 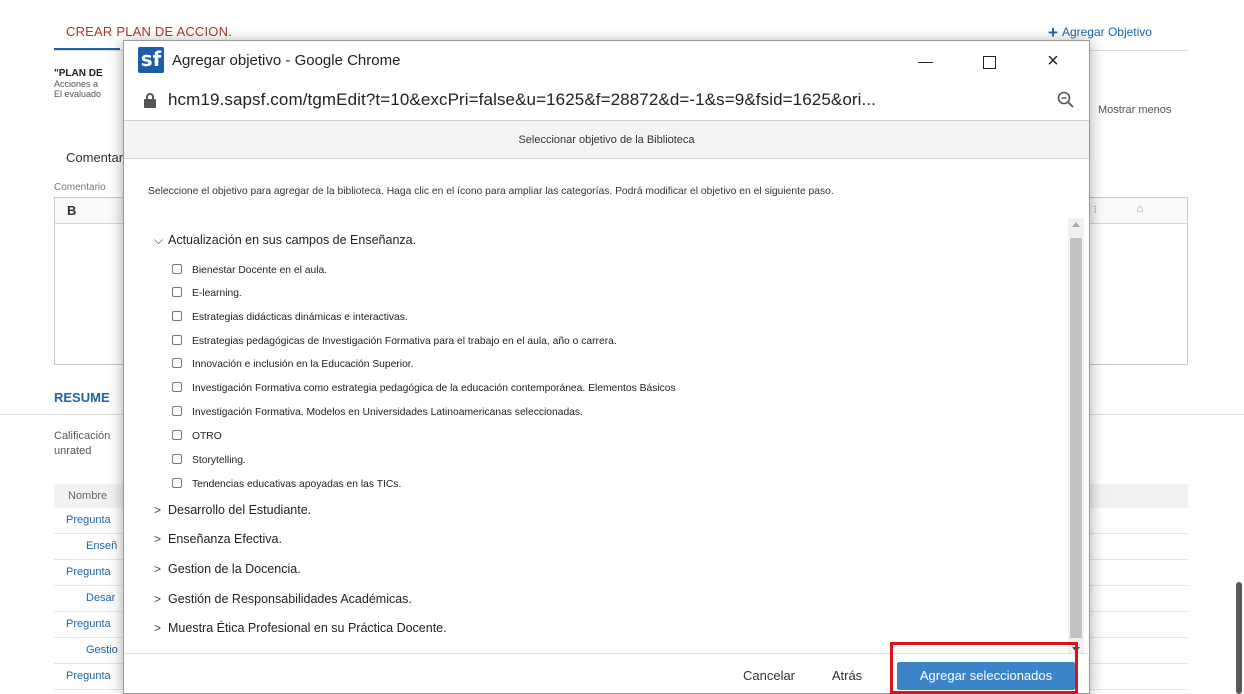 What do you see at coordinates (78, 94) in the screenshot?
I see `plan-line-2: El evaluado` at bounding box center [78, 94].